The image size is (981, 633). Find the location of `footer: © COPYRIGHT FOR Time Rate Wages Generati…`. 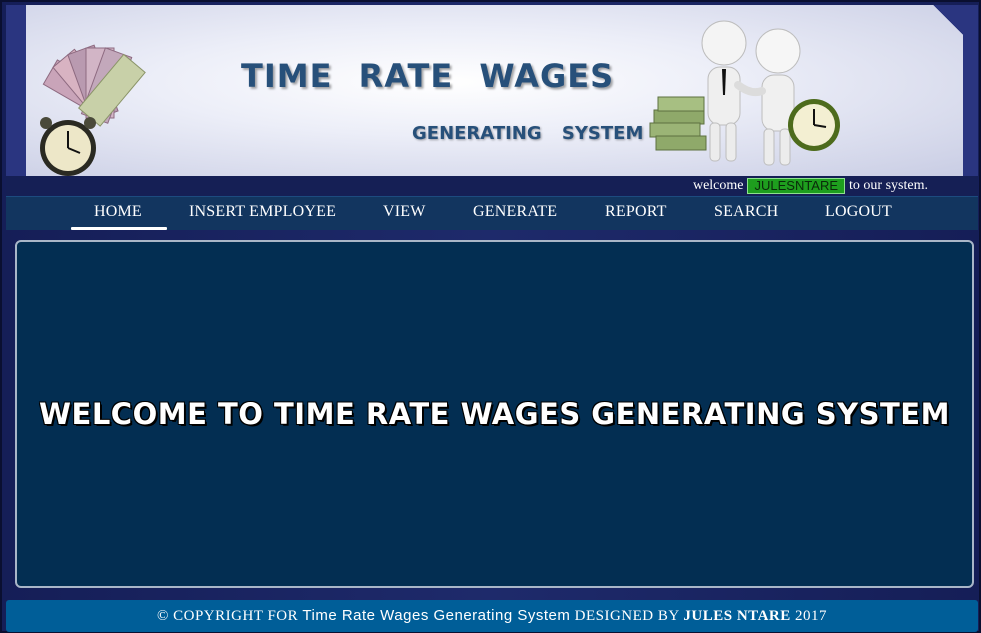

footer: © COPYRIGHT FOR Time Rate Wages Generati… is located at coordinates (492, 616).